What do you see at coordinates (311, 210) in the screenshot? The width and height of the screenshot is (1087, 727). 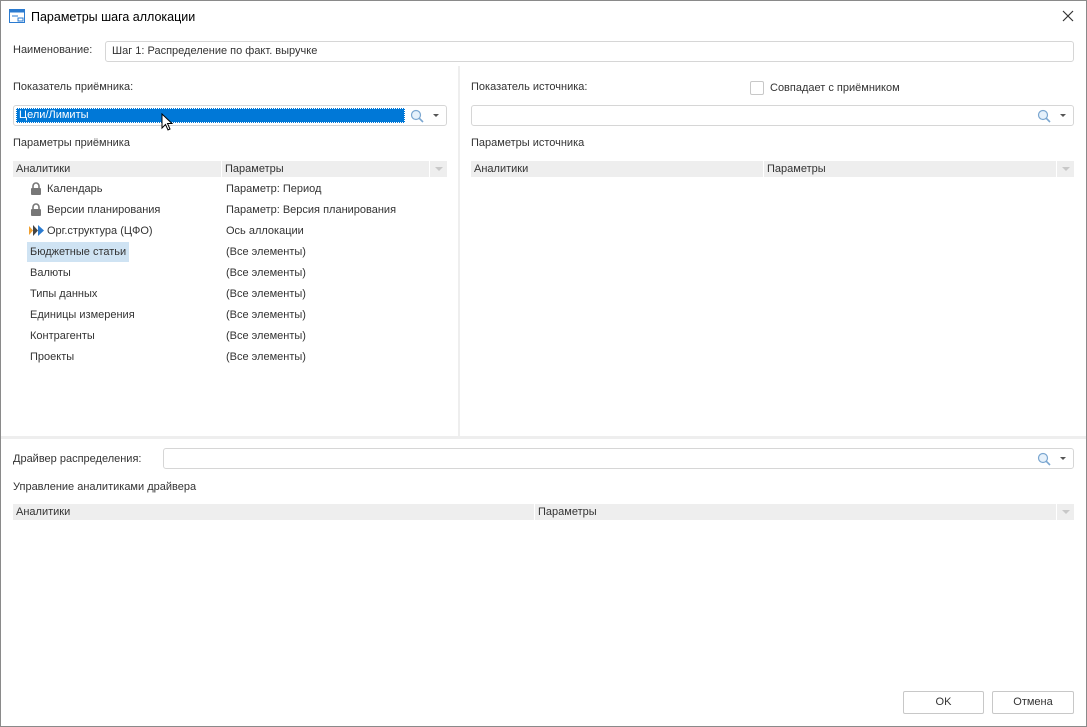 I see `table-row-param: Параметр: Версия планирования` at bounding box center [311, 210].